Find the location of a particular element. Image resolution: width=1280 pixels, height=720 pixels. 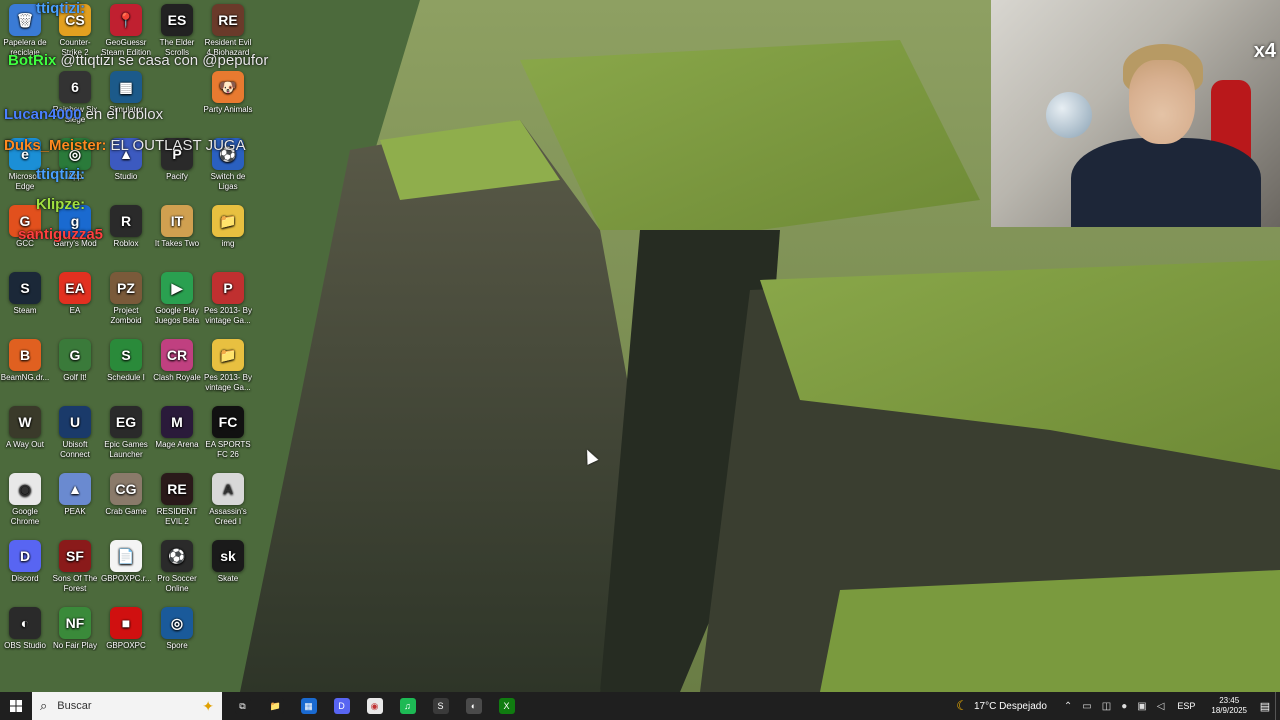

start-button is located at coordinates (16, 706).